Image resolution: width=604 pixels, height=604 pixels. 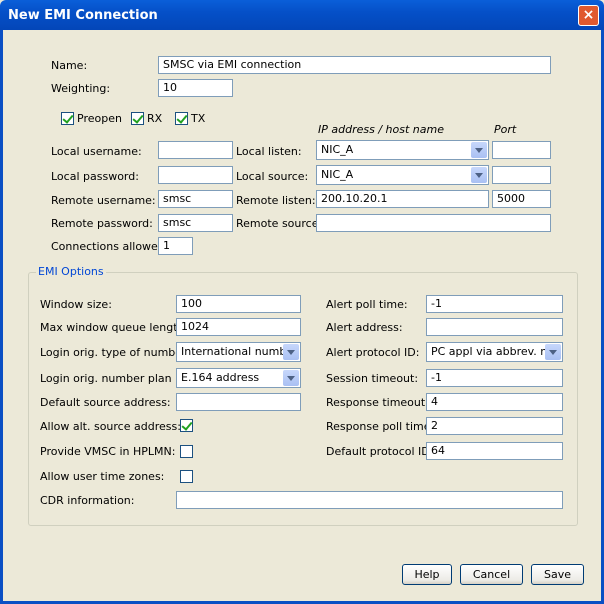 What do you see at coordinates (521, 199) in the screenshot?
I see `remote-listen-port-input: 5000` at bounding box center [521, 199].